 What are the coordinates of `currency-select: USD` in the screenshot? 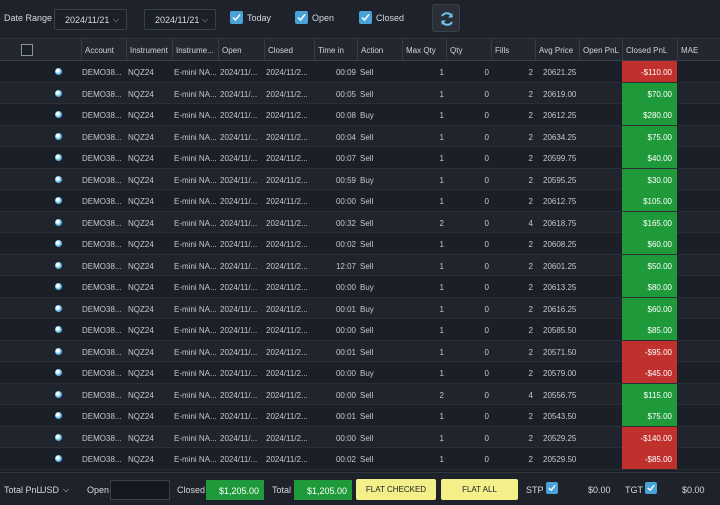 It's located at (49, 490).